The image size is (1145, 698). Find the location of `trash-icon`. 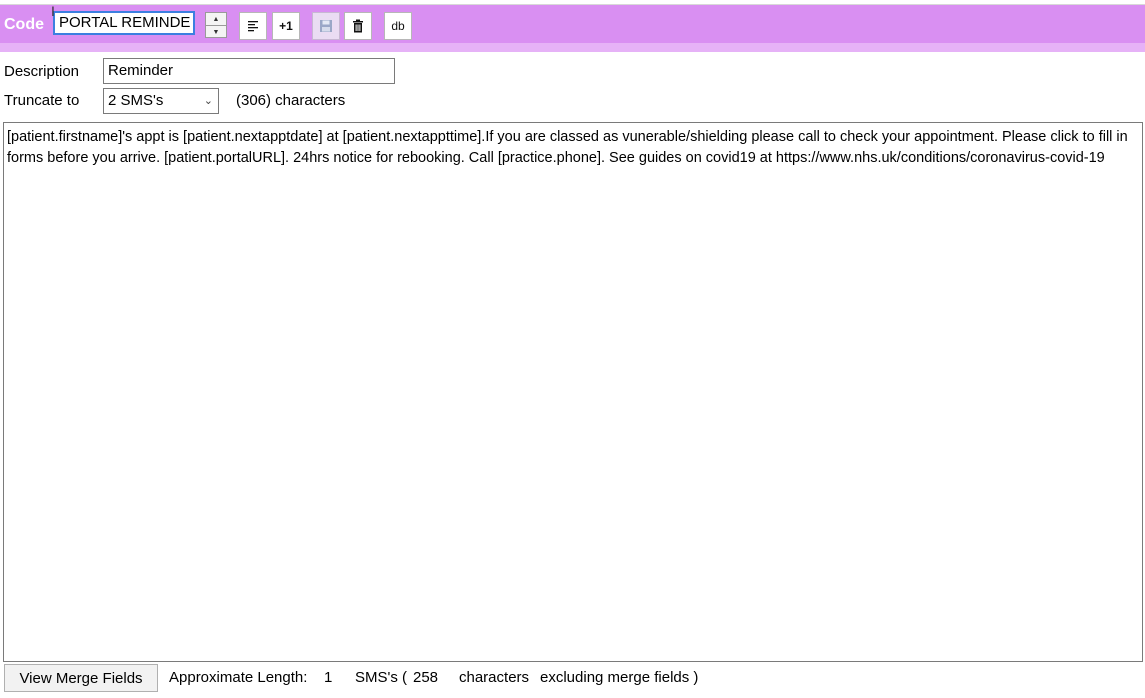

trash-icon is located at coordinates (358, 26).